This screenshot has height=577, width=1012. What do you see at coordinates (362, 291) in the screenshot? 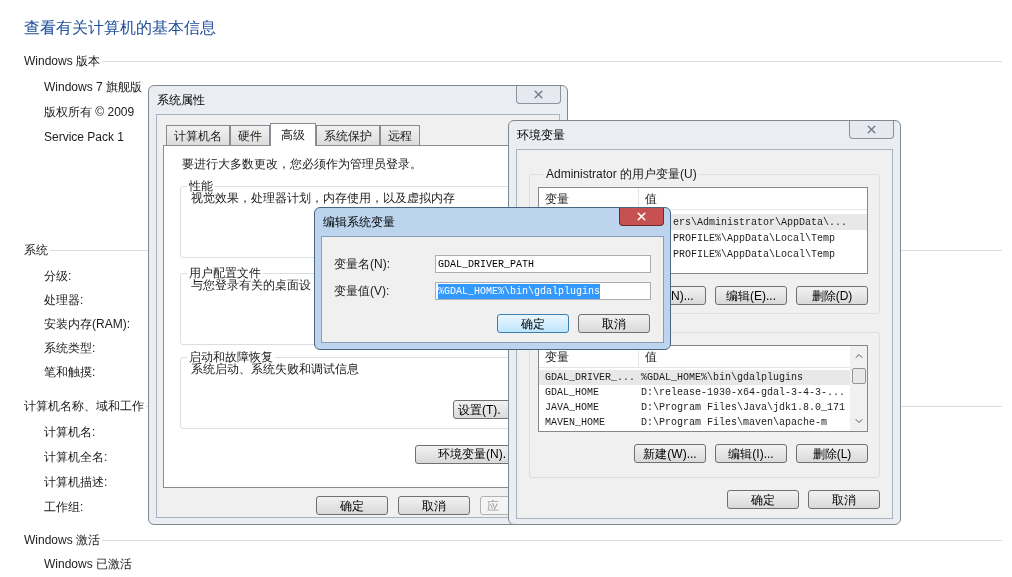
I see `field-label: 变量值(V):` at bounding box center [362, 291].